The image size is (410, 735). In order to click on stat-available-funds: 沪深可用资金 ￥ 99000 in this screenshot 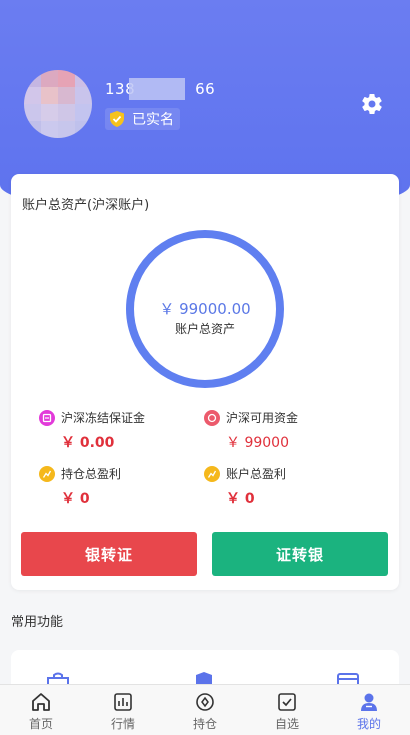, I will do `click(251, 430)`.